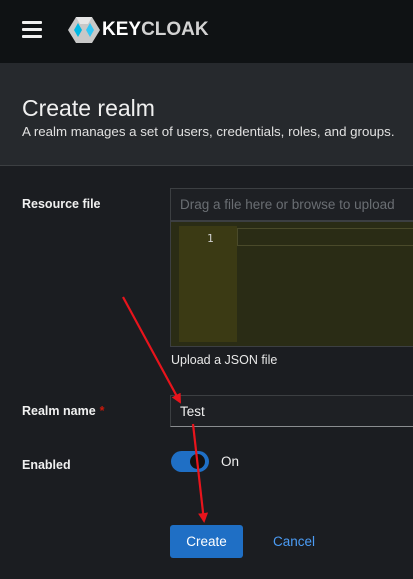 The image size is (413, 579). What do you see at coordinates (46, 465) in the screenshot?
I see `enabled-label: Enabled` at bounding box center [46, 465].